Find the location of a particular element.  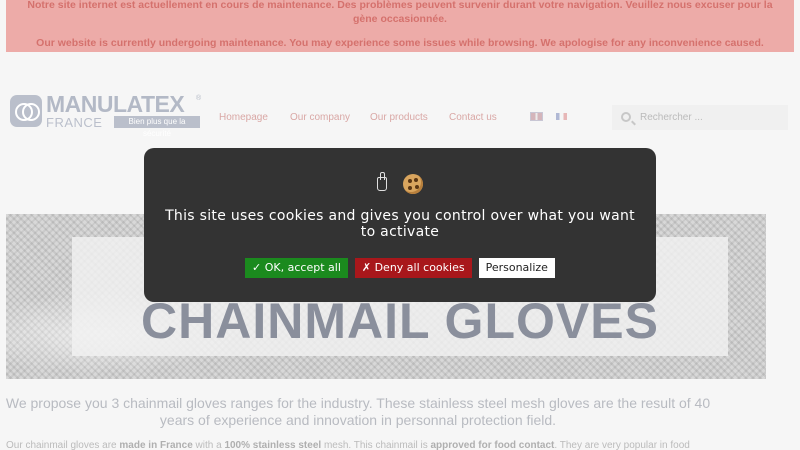

cookie-dialog-icons is located at coordinates (400, 183).